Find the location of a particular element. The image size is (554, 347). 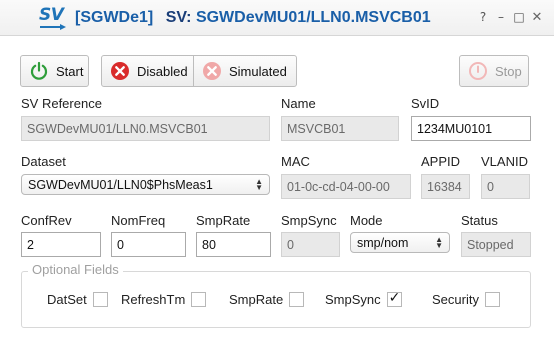

appid-label: APPID is located at coordinates (441, 161).